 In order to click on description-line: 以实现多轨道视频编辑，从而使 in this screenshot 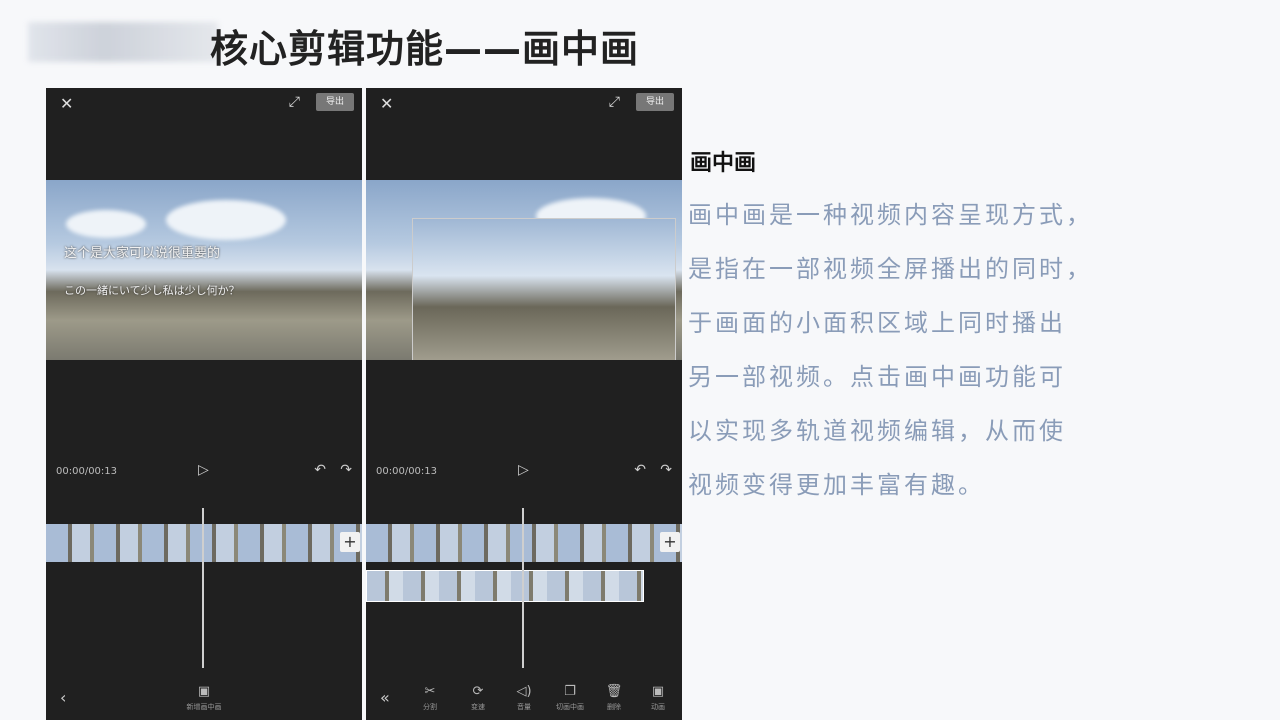, I will do `click(877, 431)`.